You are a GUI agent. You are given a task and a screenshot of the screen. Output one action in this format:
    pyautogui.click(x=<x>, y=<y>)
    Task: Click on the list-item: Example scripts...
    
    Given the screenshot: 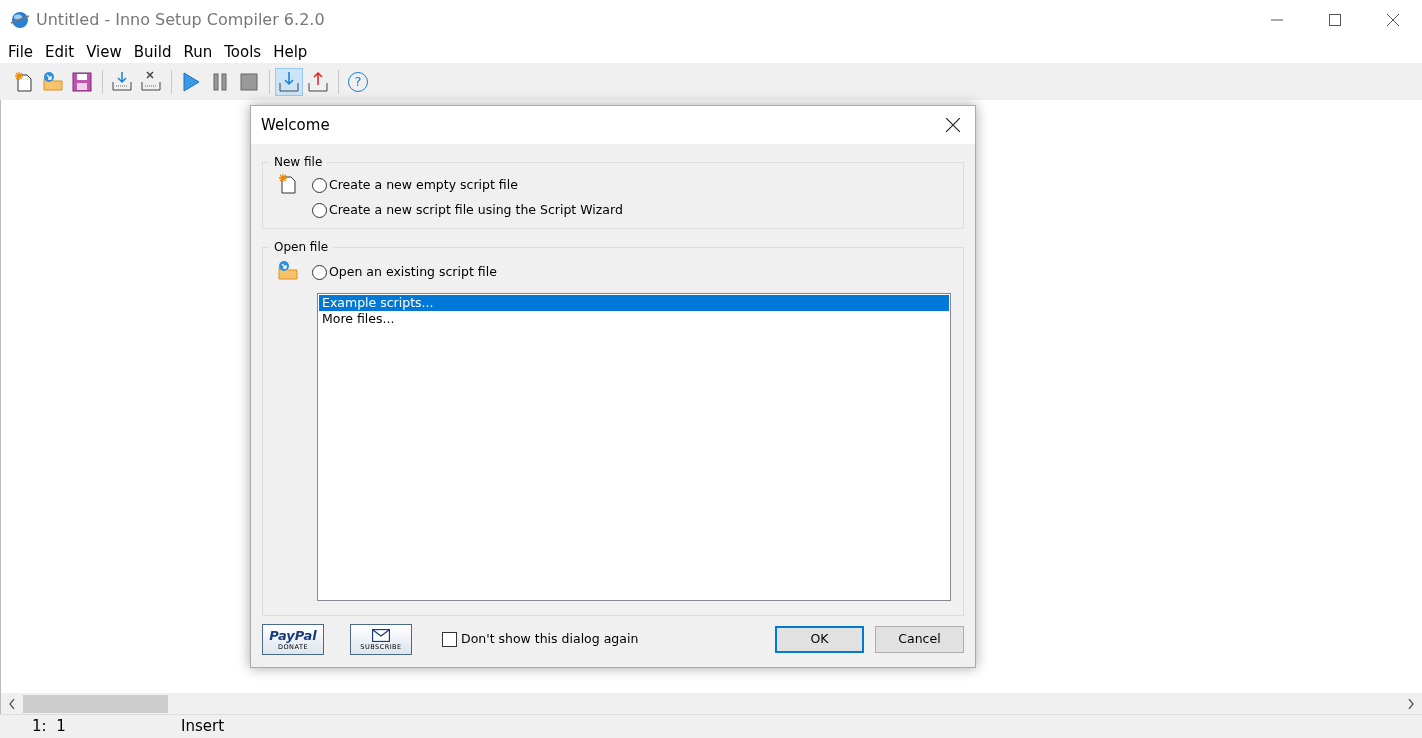 What is the action you would take?
    pyautogui.click(x=634, y=303)
    